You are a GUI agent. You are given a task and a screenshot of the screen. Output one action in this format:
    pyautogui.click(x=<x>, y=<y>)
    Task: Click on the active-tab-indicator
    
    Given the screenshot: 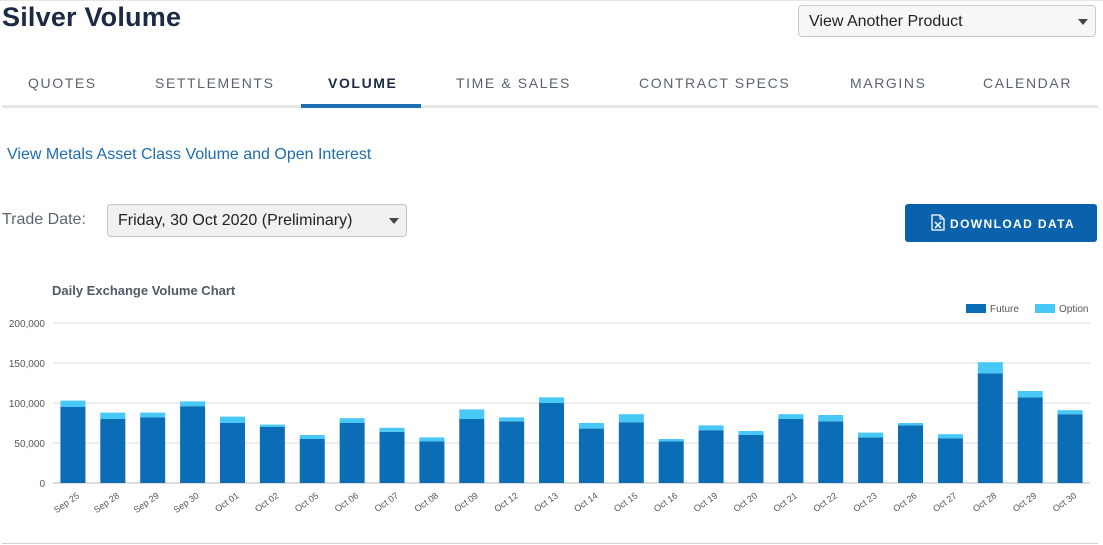 What is the action you would take?
    pyautogui.click(x=361, y=106)
    